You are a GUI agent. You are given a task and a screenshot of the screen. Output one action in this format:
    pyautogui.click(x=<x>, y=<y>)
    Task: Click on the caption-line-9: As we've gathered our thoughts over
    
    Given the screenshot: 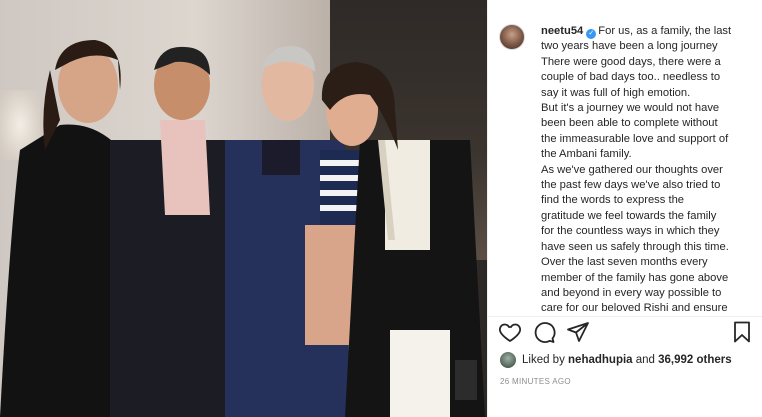 What is the action you would take?
    pyautogui.click(x=632, y=169)
    